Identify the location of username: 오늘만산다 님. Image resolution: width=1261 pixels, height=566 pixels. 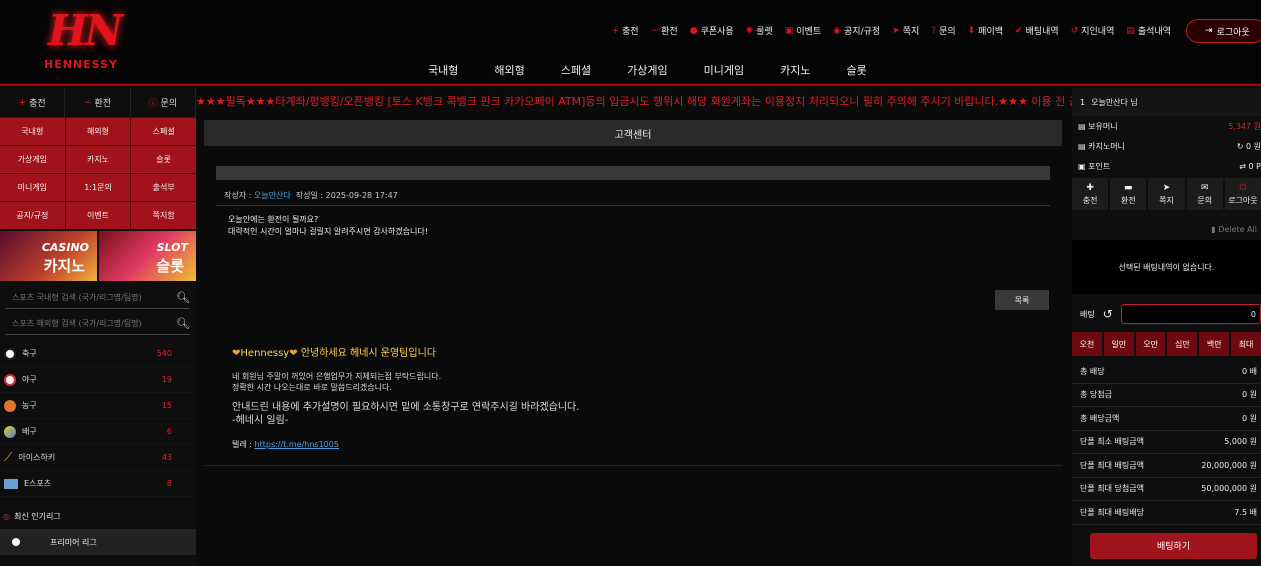
(1114, 102).